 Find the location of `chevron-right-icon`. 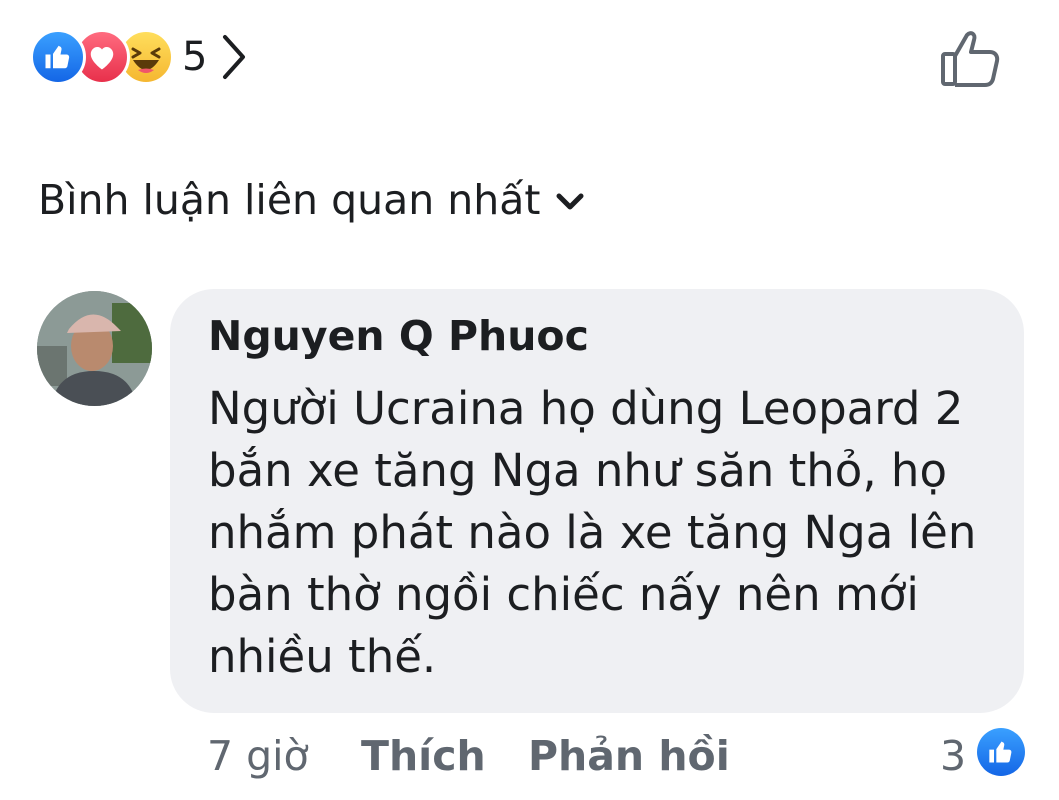

chevron-right-icon is located at coordinates (234, 57).